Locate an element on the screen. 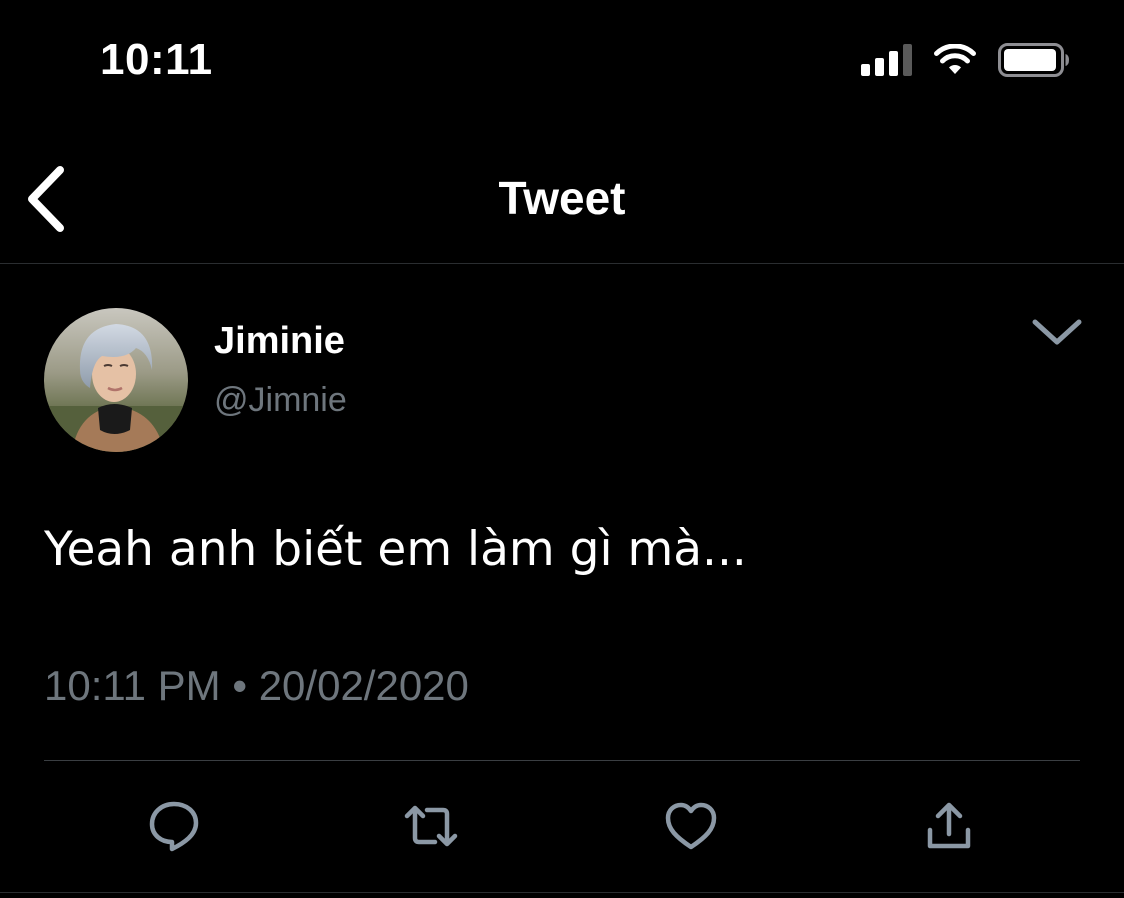 The width and height of the screenshot is (1124, 898). heart-icon is located at coordinates (691, 826).